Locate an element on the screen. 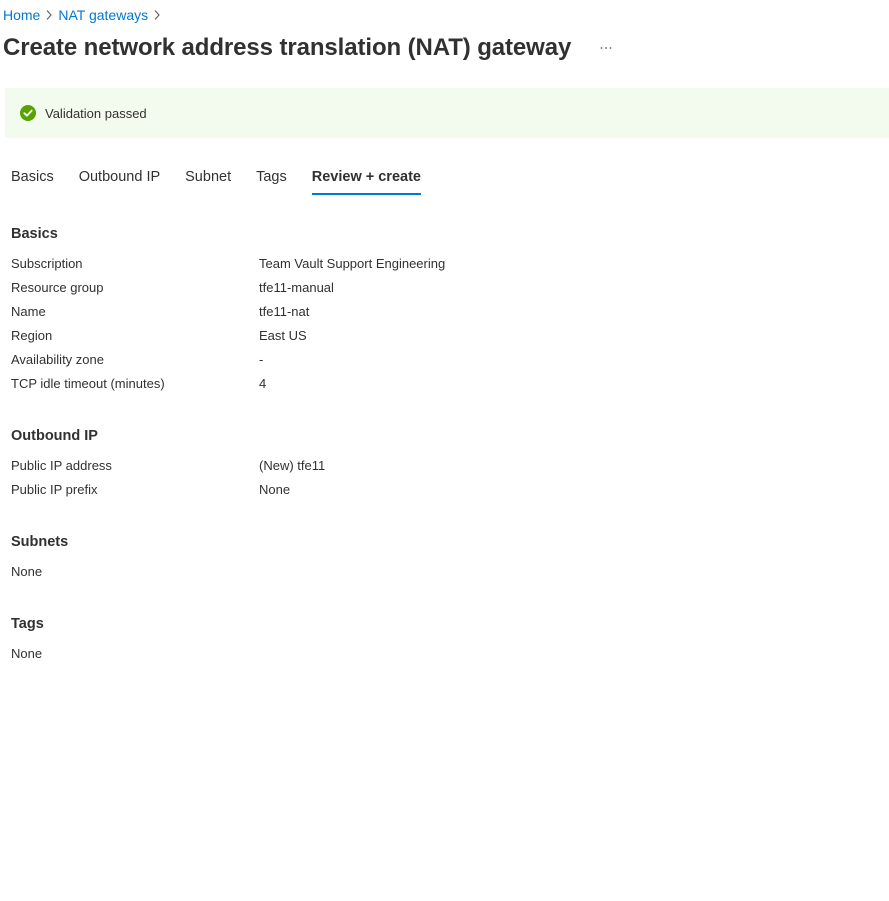  breadcrumb: Home NAT gateways is located at coordinates (84, 15).